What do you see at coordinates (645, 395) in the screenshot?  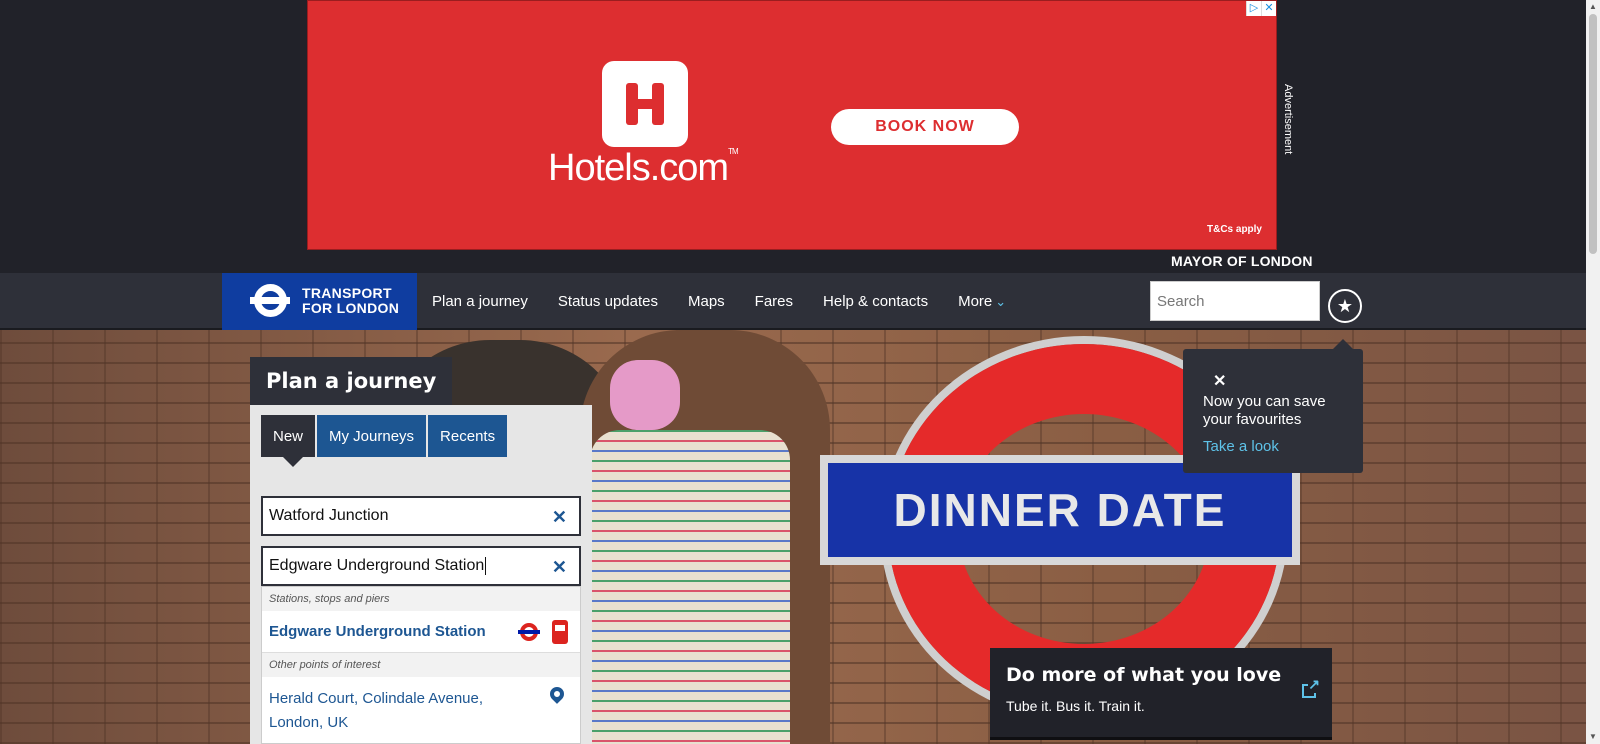 I see `hero-face-mask` at bounding box center [645, 395].